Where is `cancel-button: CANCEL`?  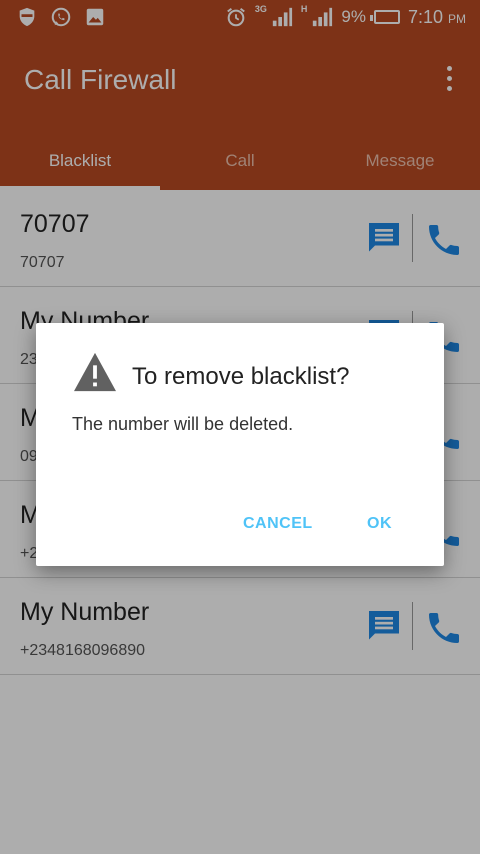 cancel-button: CANCEL is located at coordinates (278, 524).